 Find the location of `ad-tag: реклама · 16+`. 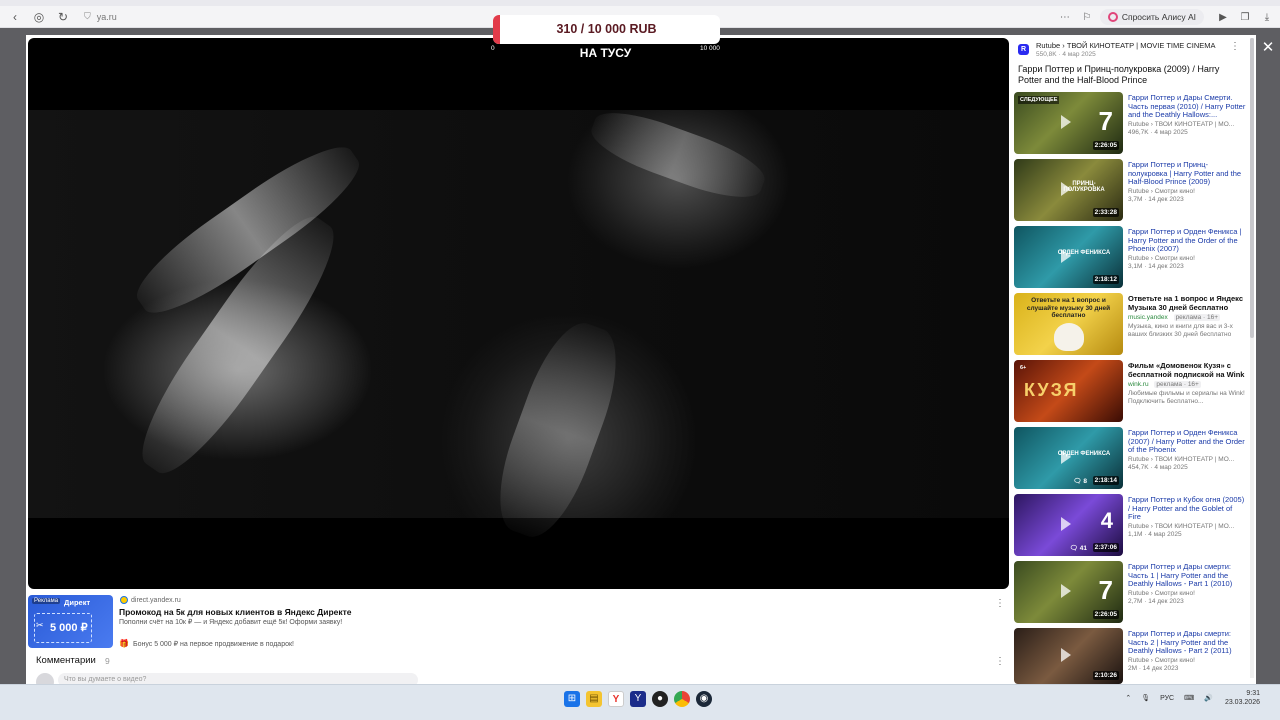

ad-tag: реклама · 16+ is located at coordinates (1177, 384).